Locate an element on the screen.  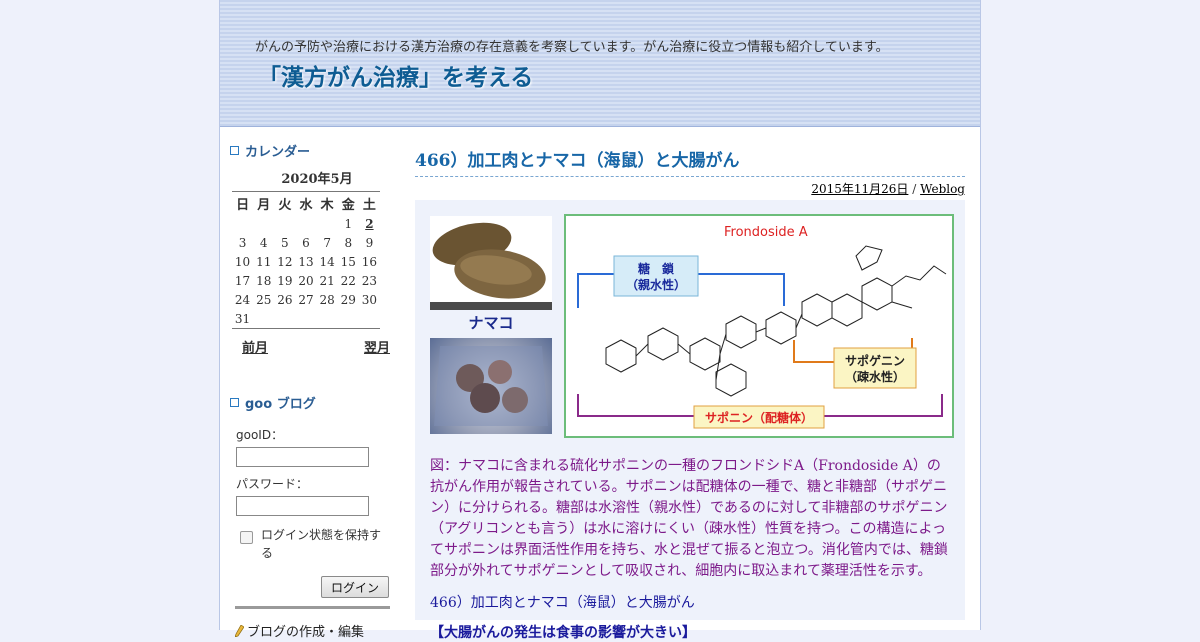
remember-login-label: ログイン状態を保持する is located at coordinates (321, 544).